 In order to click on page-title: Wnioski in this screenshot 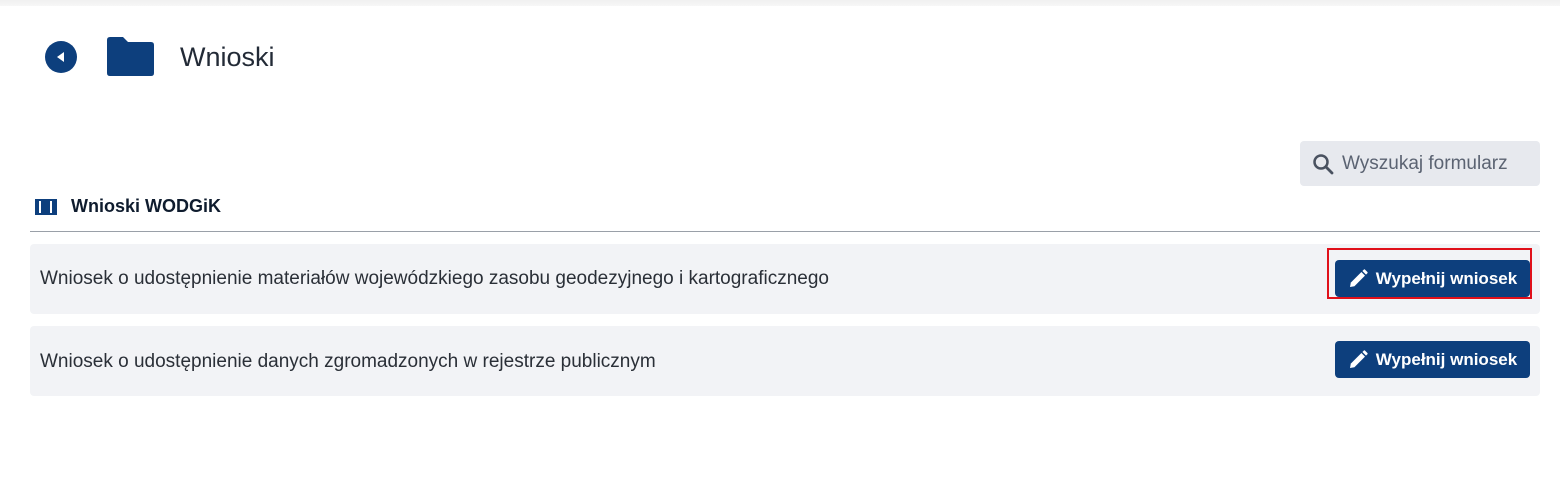, I will do `click(227, 57)`.